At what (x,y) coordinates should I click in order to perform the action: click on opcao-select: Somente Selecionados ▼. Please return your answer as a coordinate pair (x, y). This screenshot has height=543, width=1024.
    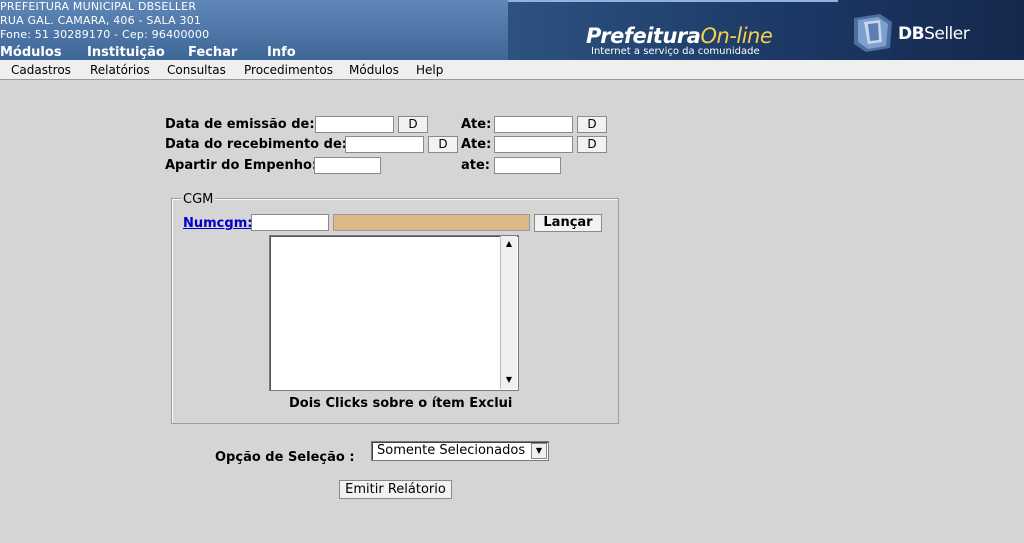
    Looking at the image, I should click on (460, 451).